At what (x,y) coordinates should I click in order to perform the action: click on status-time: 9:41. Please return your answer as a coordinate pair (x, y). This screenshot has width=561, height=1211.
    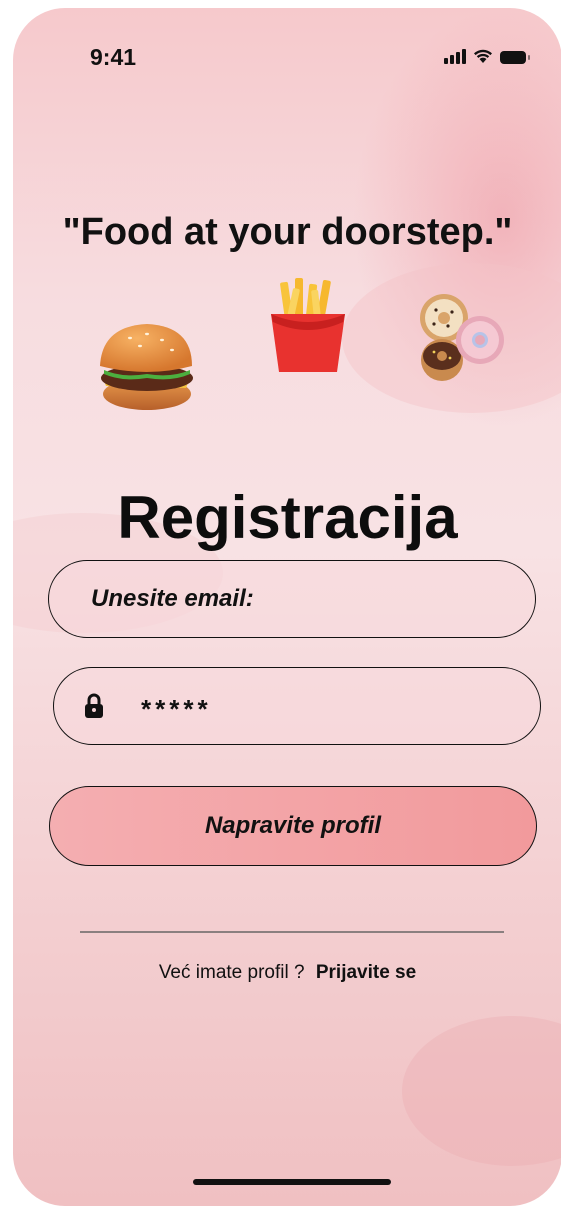
    Looking at the image, I should click on (113, 57).